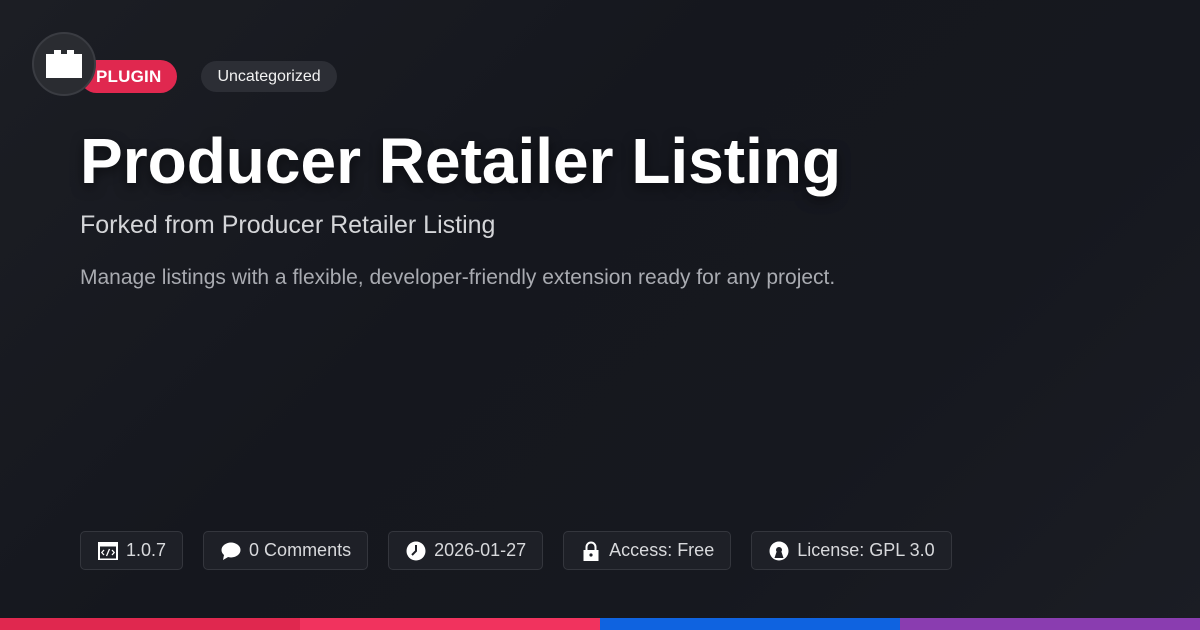 The image size is (1200, 630). What do you see at coordinates (590, 550) in the screenshot?
I see `lock-icon` at bounding box center [590, 550].